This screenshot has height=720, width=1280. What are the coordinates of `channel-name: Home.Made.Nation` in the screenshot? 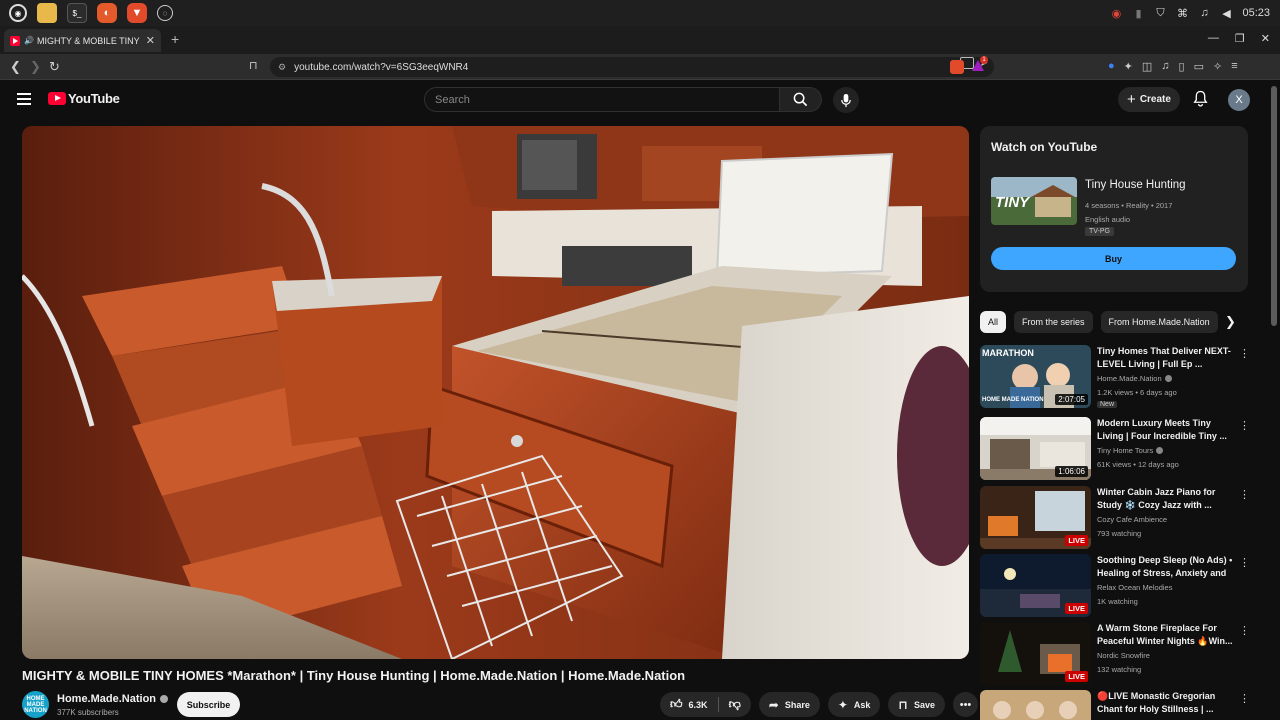 It's located at (106, 699).